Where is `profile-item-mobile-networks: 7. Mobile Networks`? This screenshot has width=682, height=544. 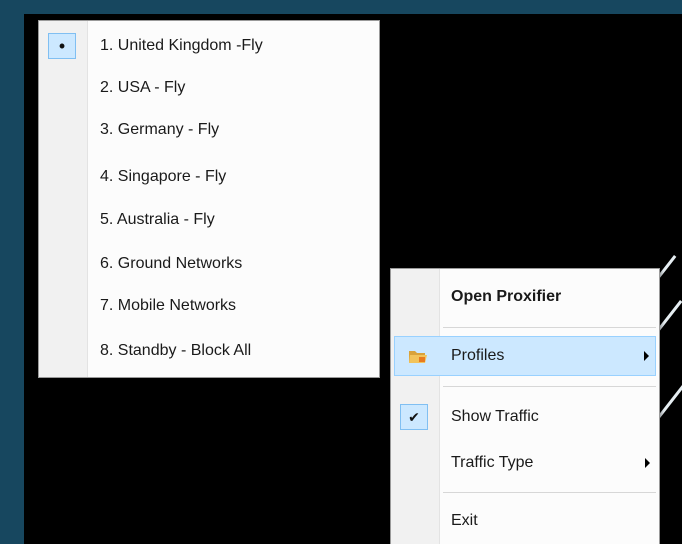 profile-item-mobile-networks: 7. Mobile Networks is located at coordinates (209, 306).